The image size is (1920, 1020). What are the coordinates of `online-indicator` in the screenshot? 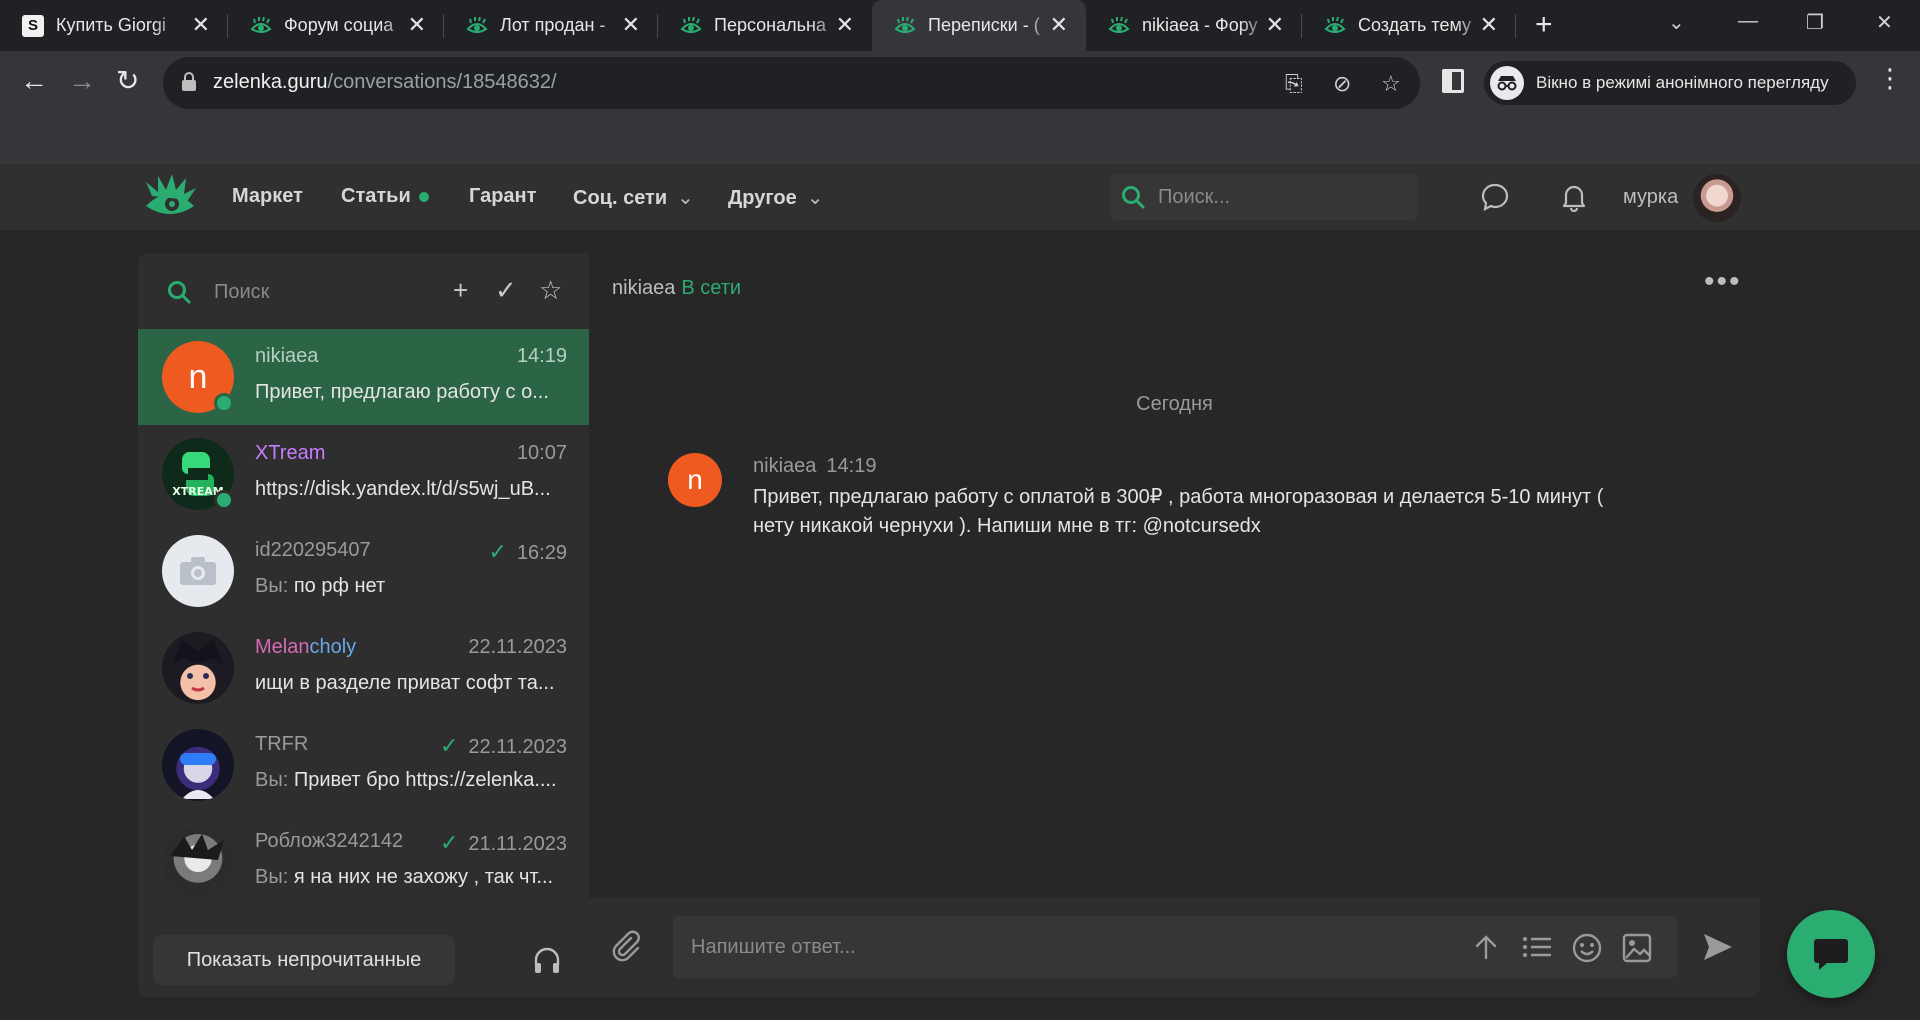 It's located at (224, 403).